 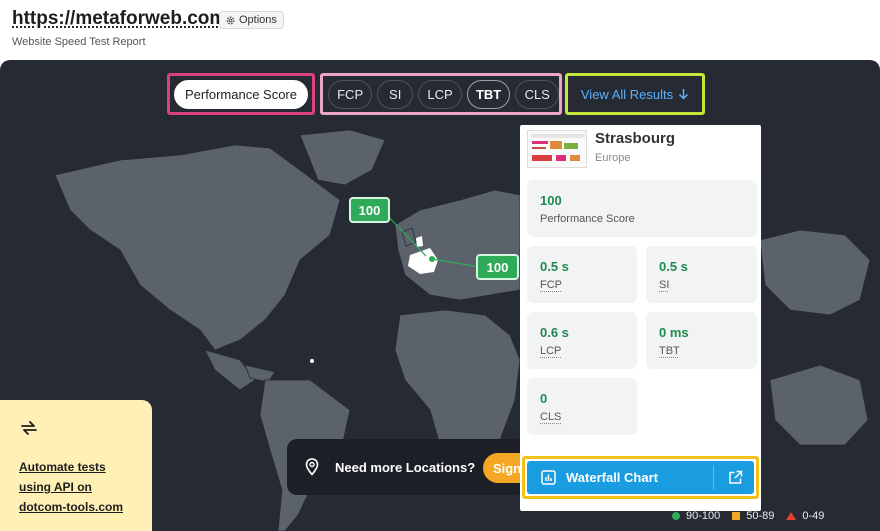 I want to click on metric-label: CLS, so click(x=551, y=417).